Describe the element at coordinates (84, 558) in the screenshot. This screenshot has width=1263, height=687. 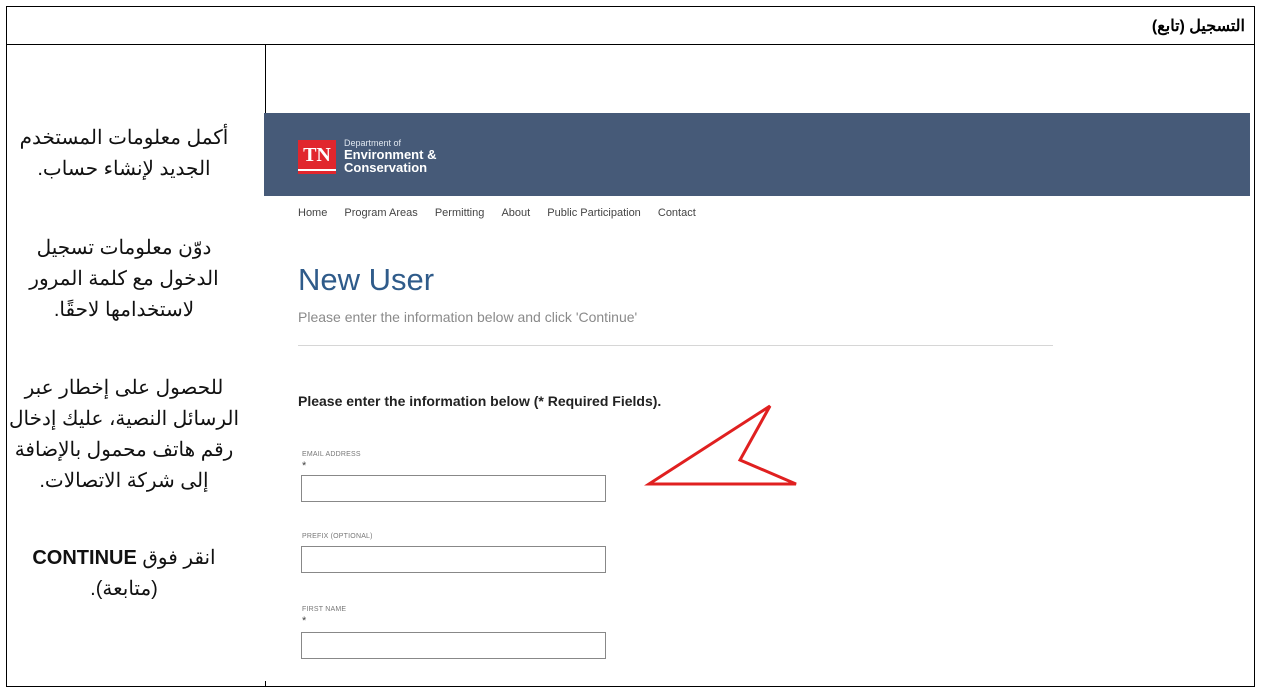
I see `instruction-continue-keyword: CONTINUE` at that location.